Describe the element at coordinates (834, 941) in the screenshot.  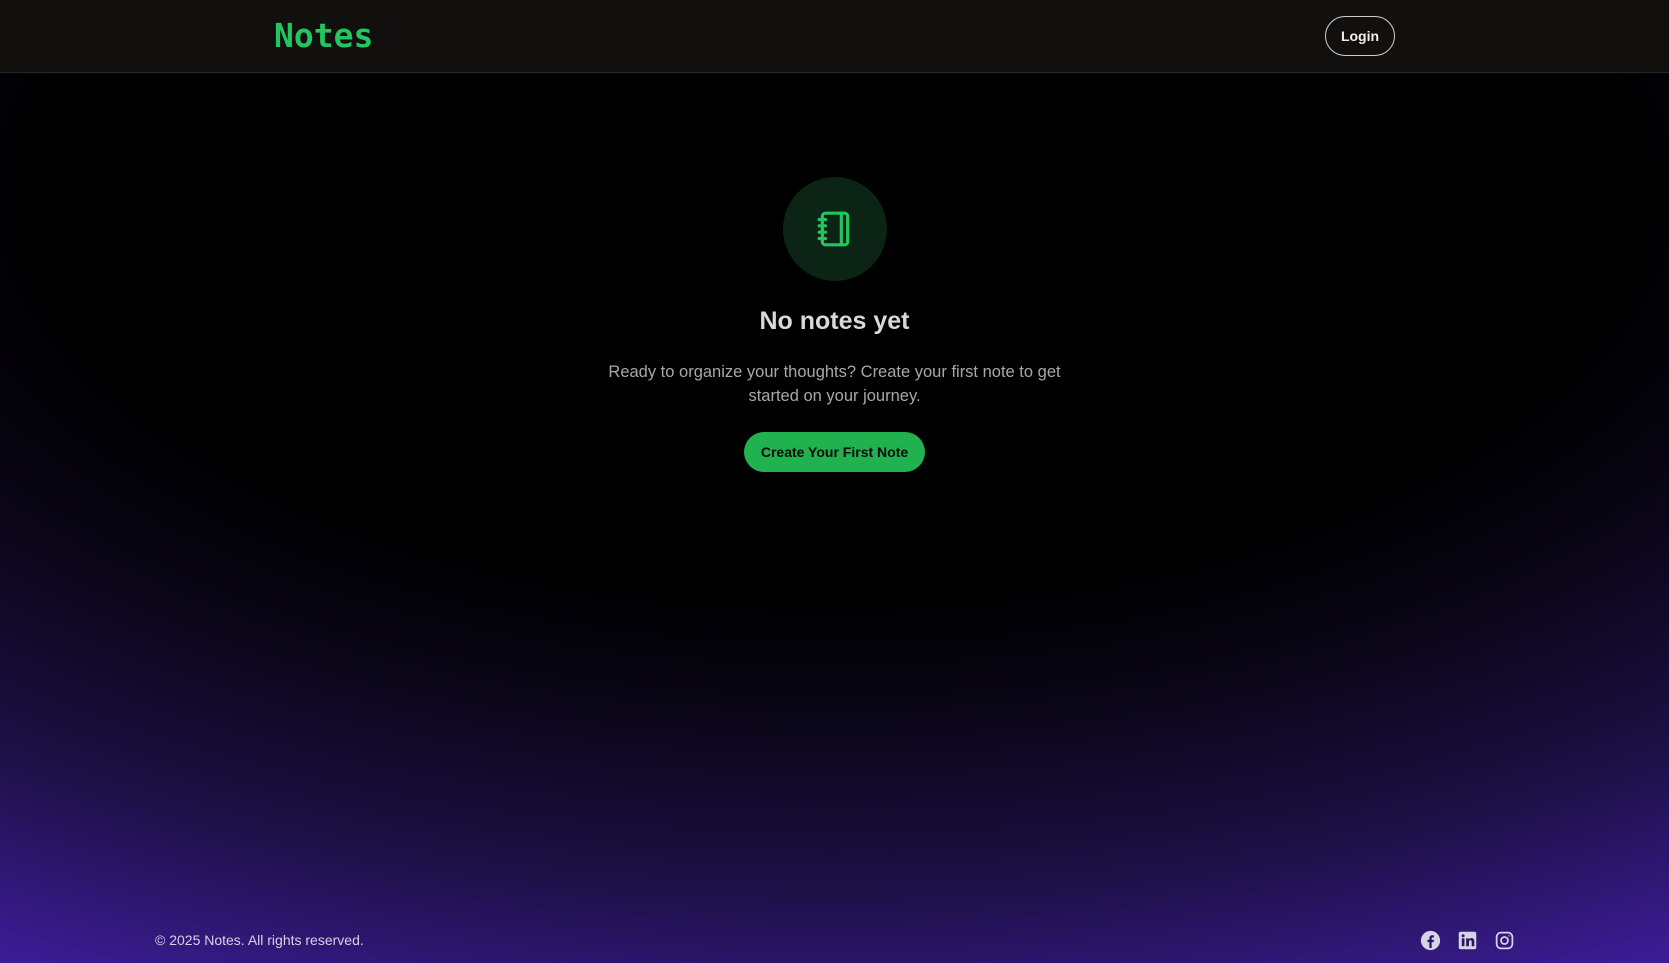
I see `footer: © 2025 Notes. All rights reserved.` at that location.